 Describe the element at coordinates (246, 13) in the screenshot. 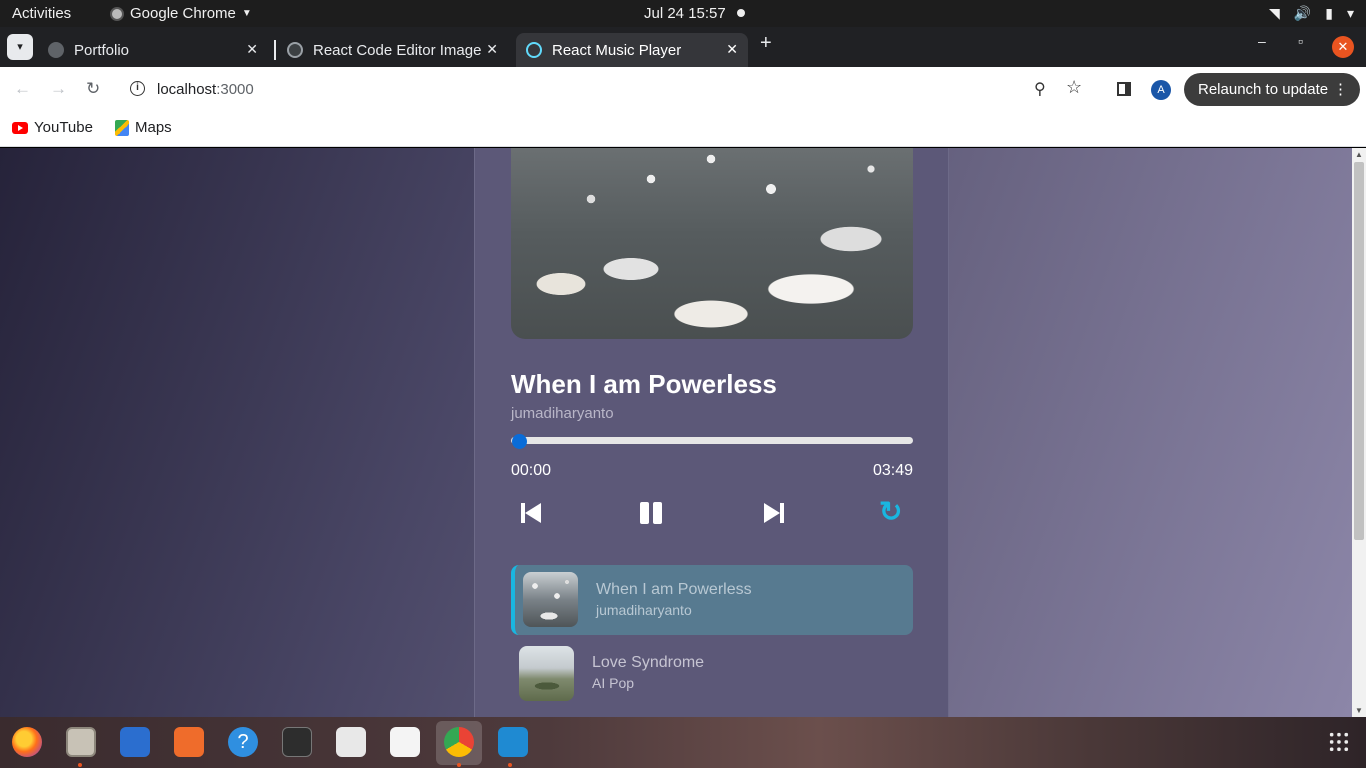

I see `chevron-down-icon: ▼` at that location.